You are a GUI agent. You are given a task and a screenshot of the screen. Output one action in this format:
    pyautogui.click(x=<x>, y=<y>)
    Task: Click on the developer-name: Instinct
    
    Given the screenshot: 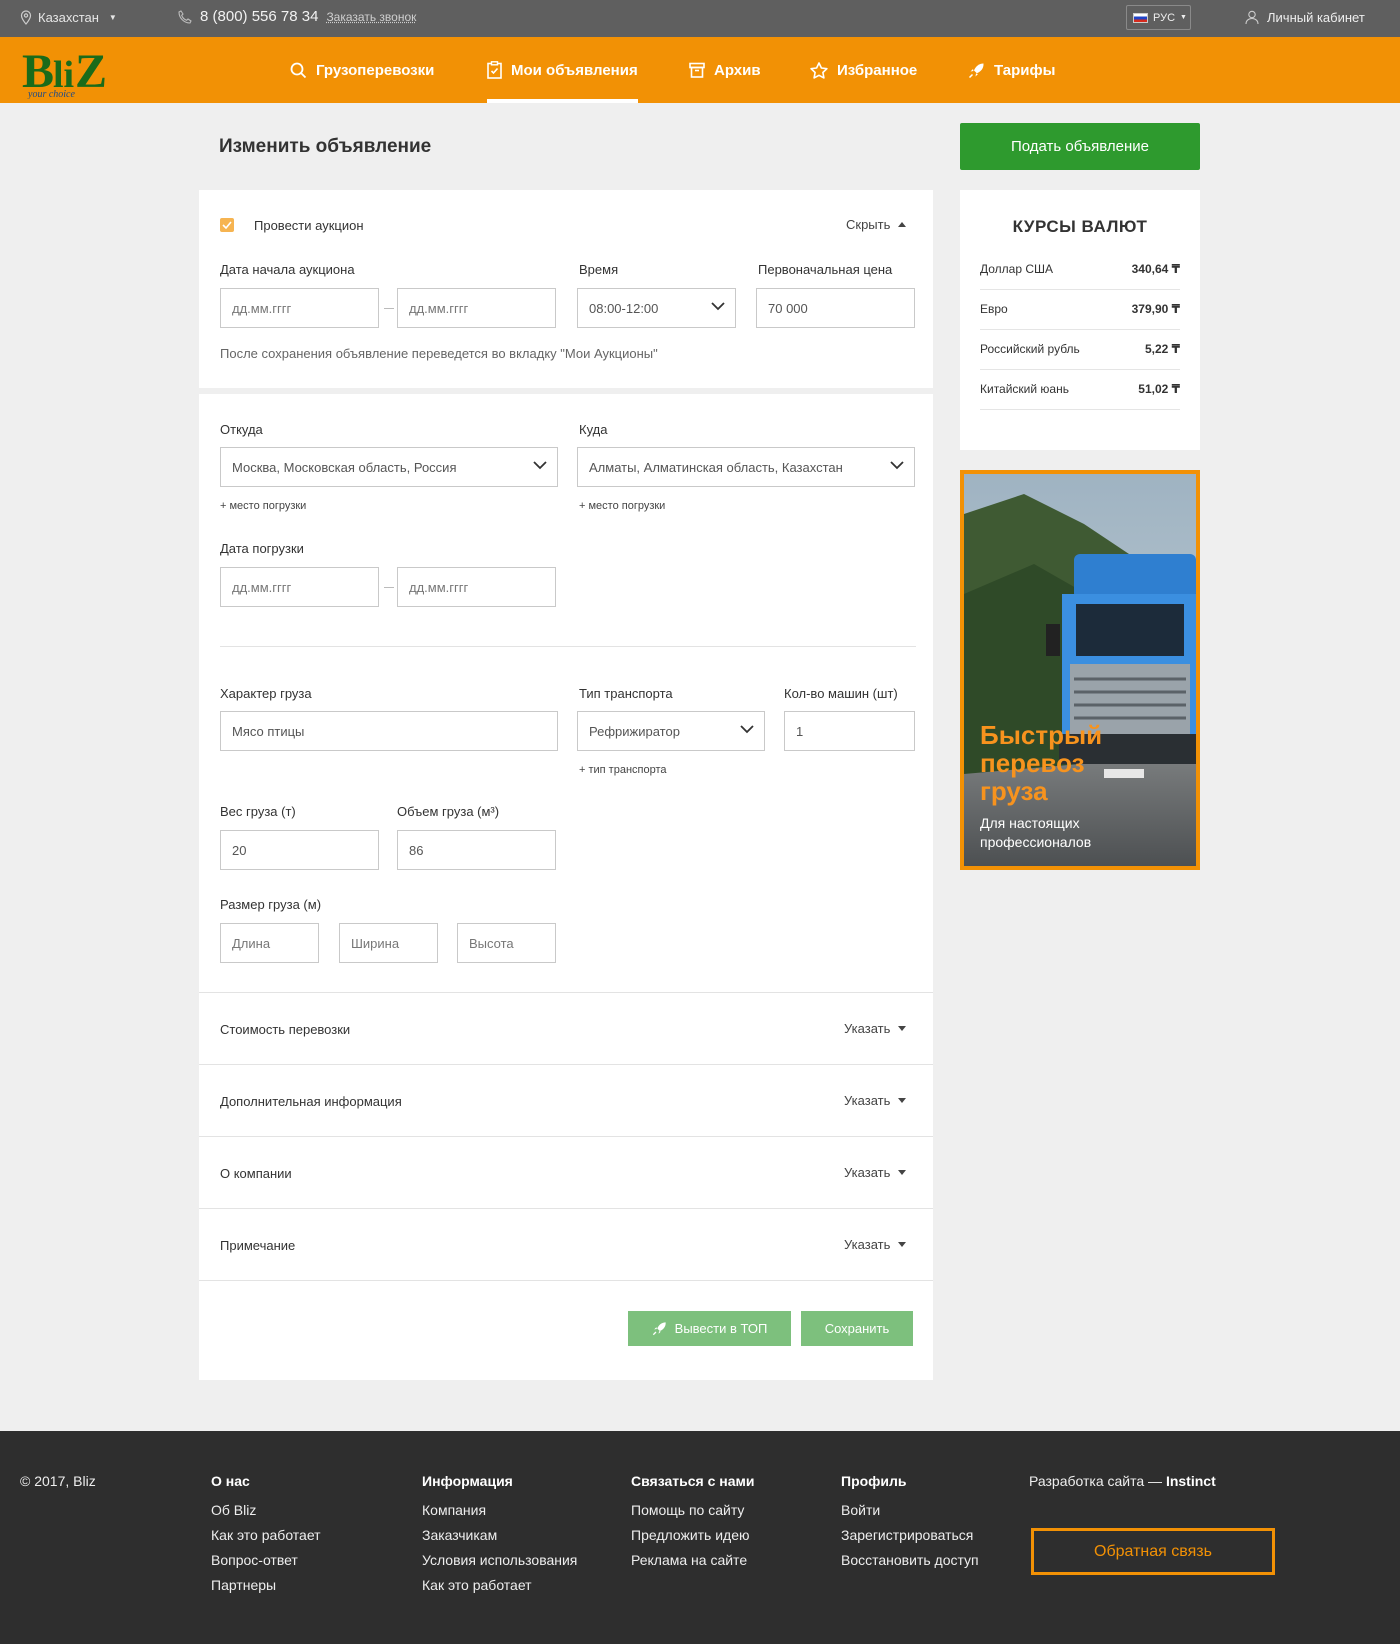 What is the action you would take?
    pyautogui.click(x=1191, y=1481)
    